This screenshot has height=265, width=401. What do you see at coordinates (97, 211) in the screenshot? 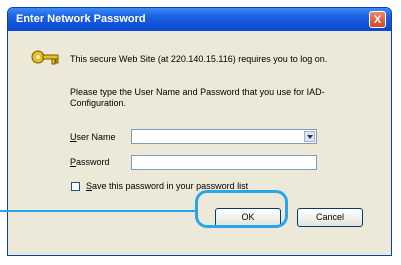
I see `callout-line` at bounding box center [97, 211].